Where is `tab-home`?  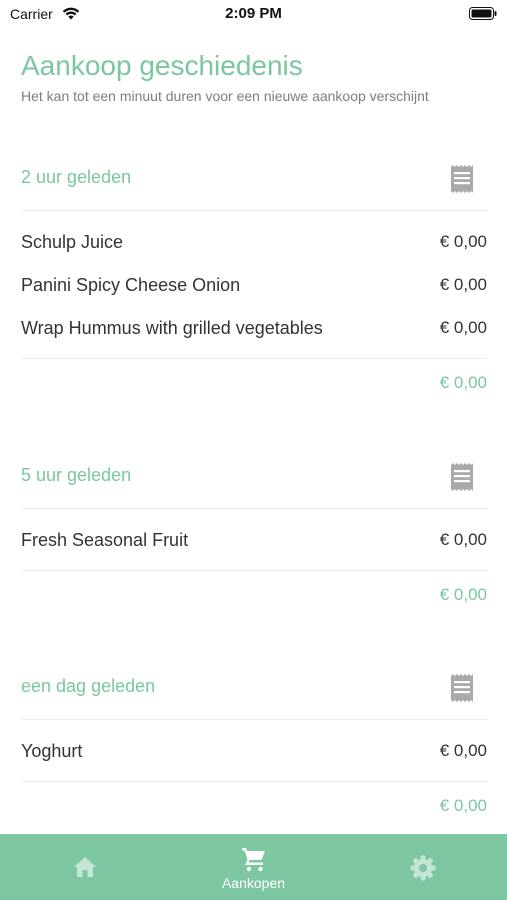 tab-home is located at coordinates (84, 867).